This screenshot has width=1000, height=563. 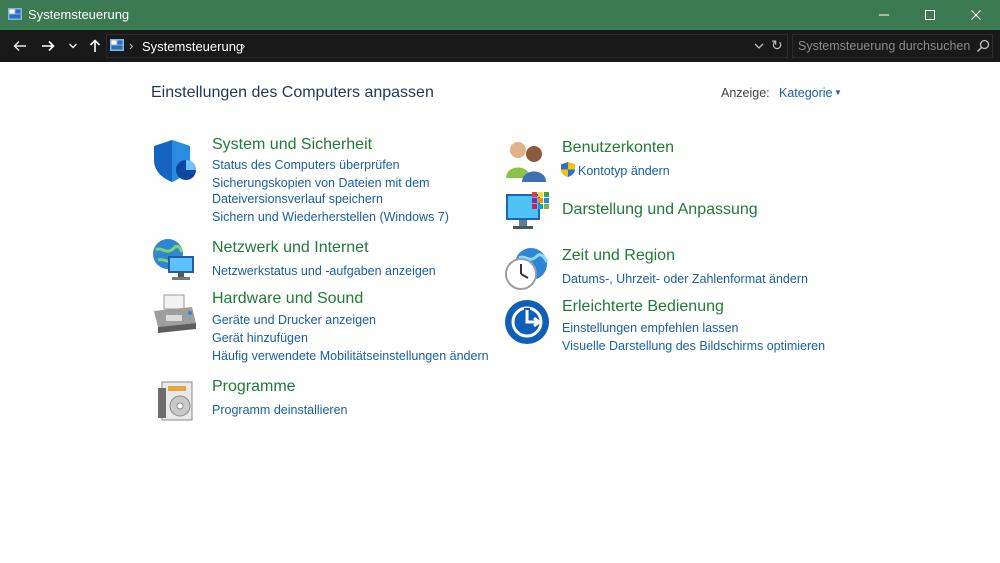 What do you see at coordinates (320, 183) in the screenshot?
I see `link-file-history-backup: Sicherungskopien von Dateien mit dem` at bounding box center [320, 183].